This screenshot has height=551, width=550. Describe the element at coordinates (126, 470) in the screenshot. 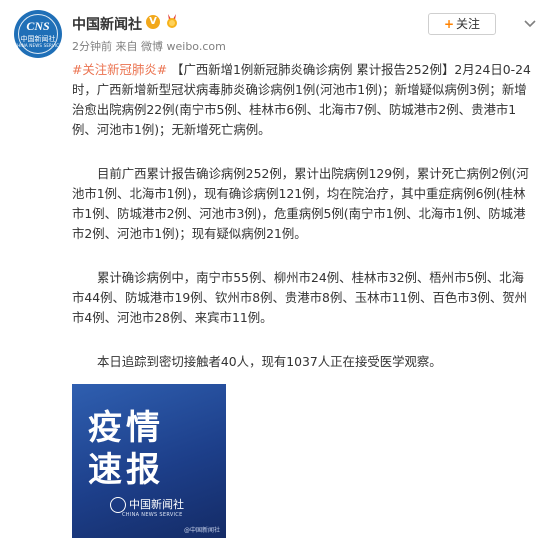

I see `poster-title-line2: 速报` at that location.